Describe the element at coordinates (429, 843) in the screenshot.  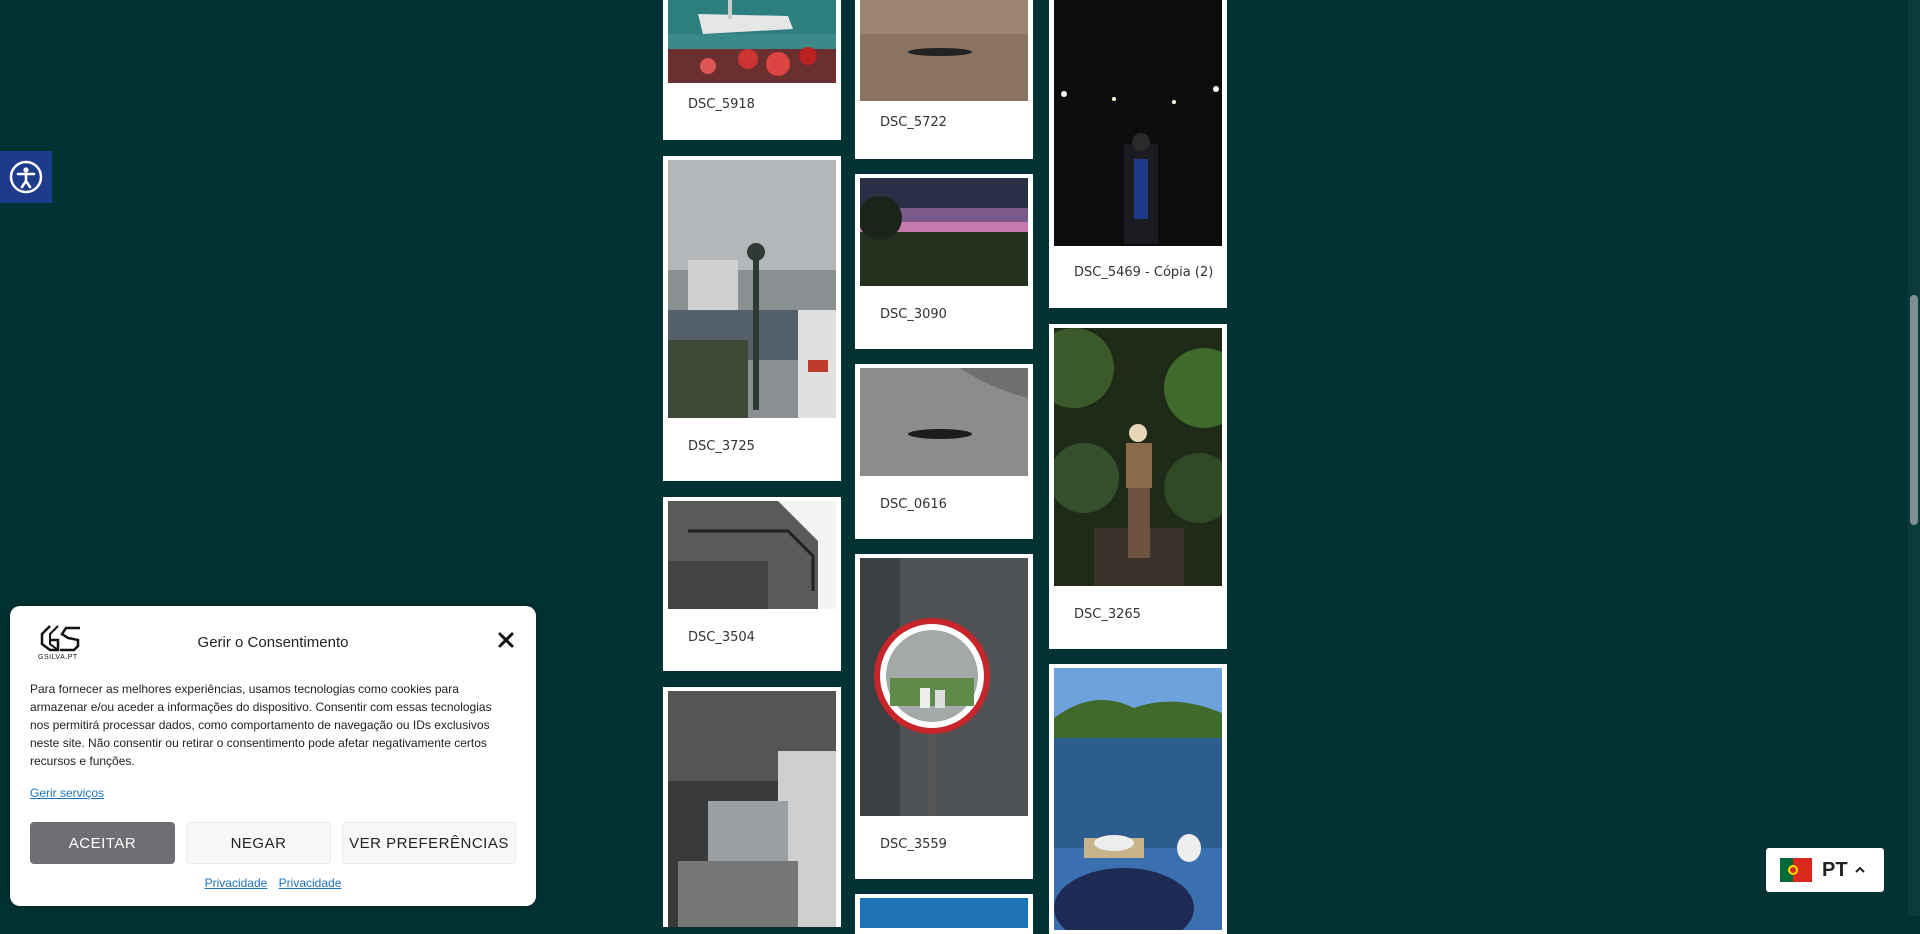
I see `view-preferences-button: VER PREFERÊNCIAS` at that location.